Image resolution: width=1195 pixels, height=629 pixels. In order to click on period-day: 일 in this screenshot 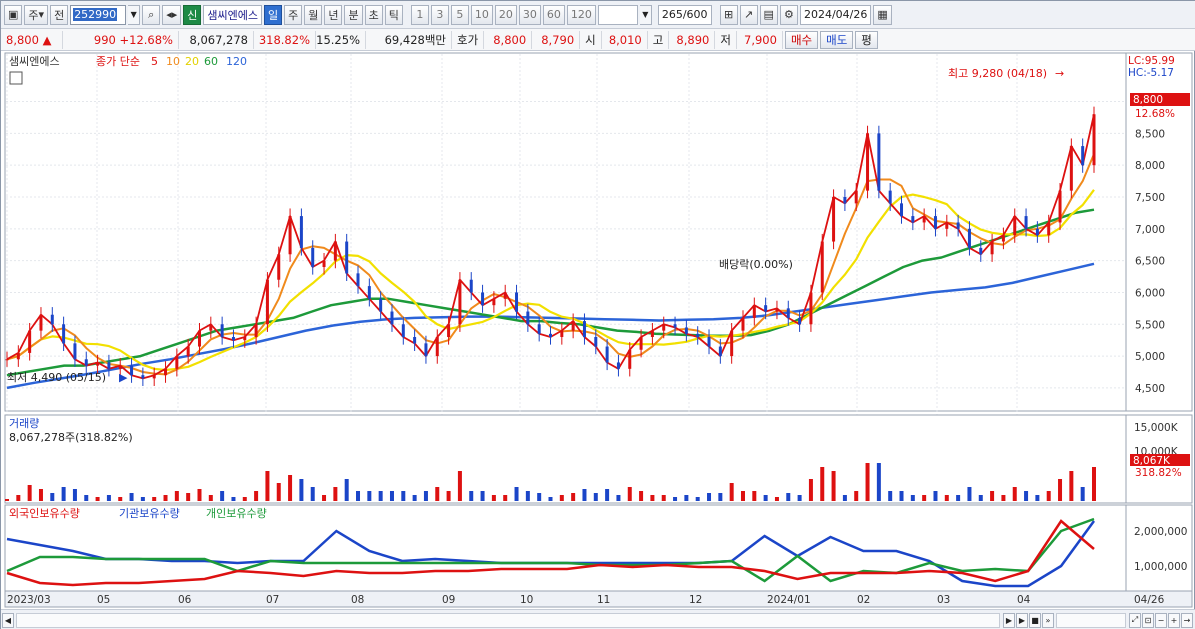, I will do `click(273, 14)`.